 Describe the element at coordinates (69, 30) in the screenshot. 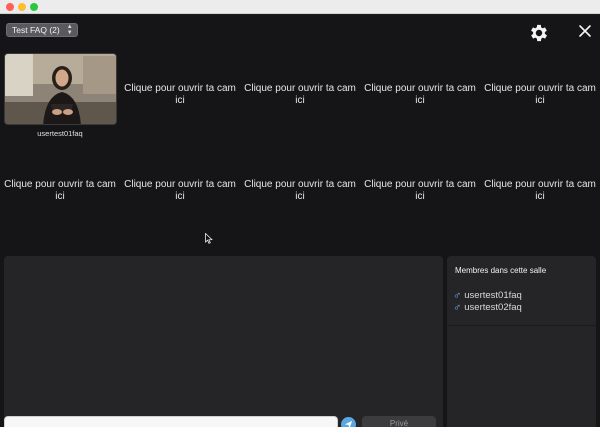

I see `select-arrows-icon: ▲ ▼` at that location.